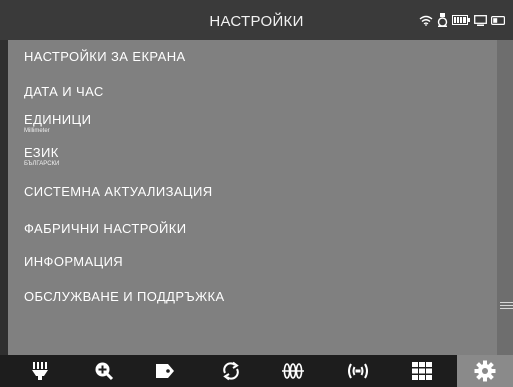  I want to click on menu-item-label: ОБСЛУЖВАНЕ И ПОДДРЪЖКА, so click(124, 296).